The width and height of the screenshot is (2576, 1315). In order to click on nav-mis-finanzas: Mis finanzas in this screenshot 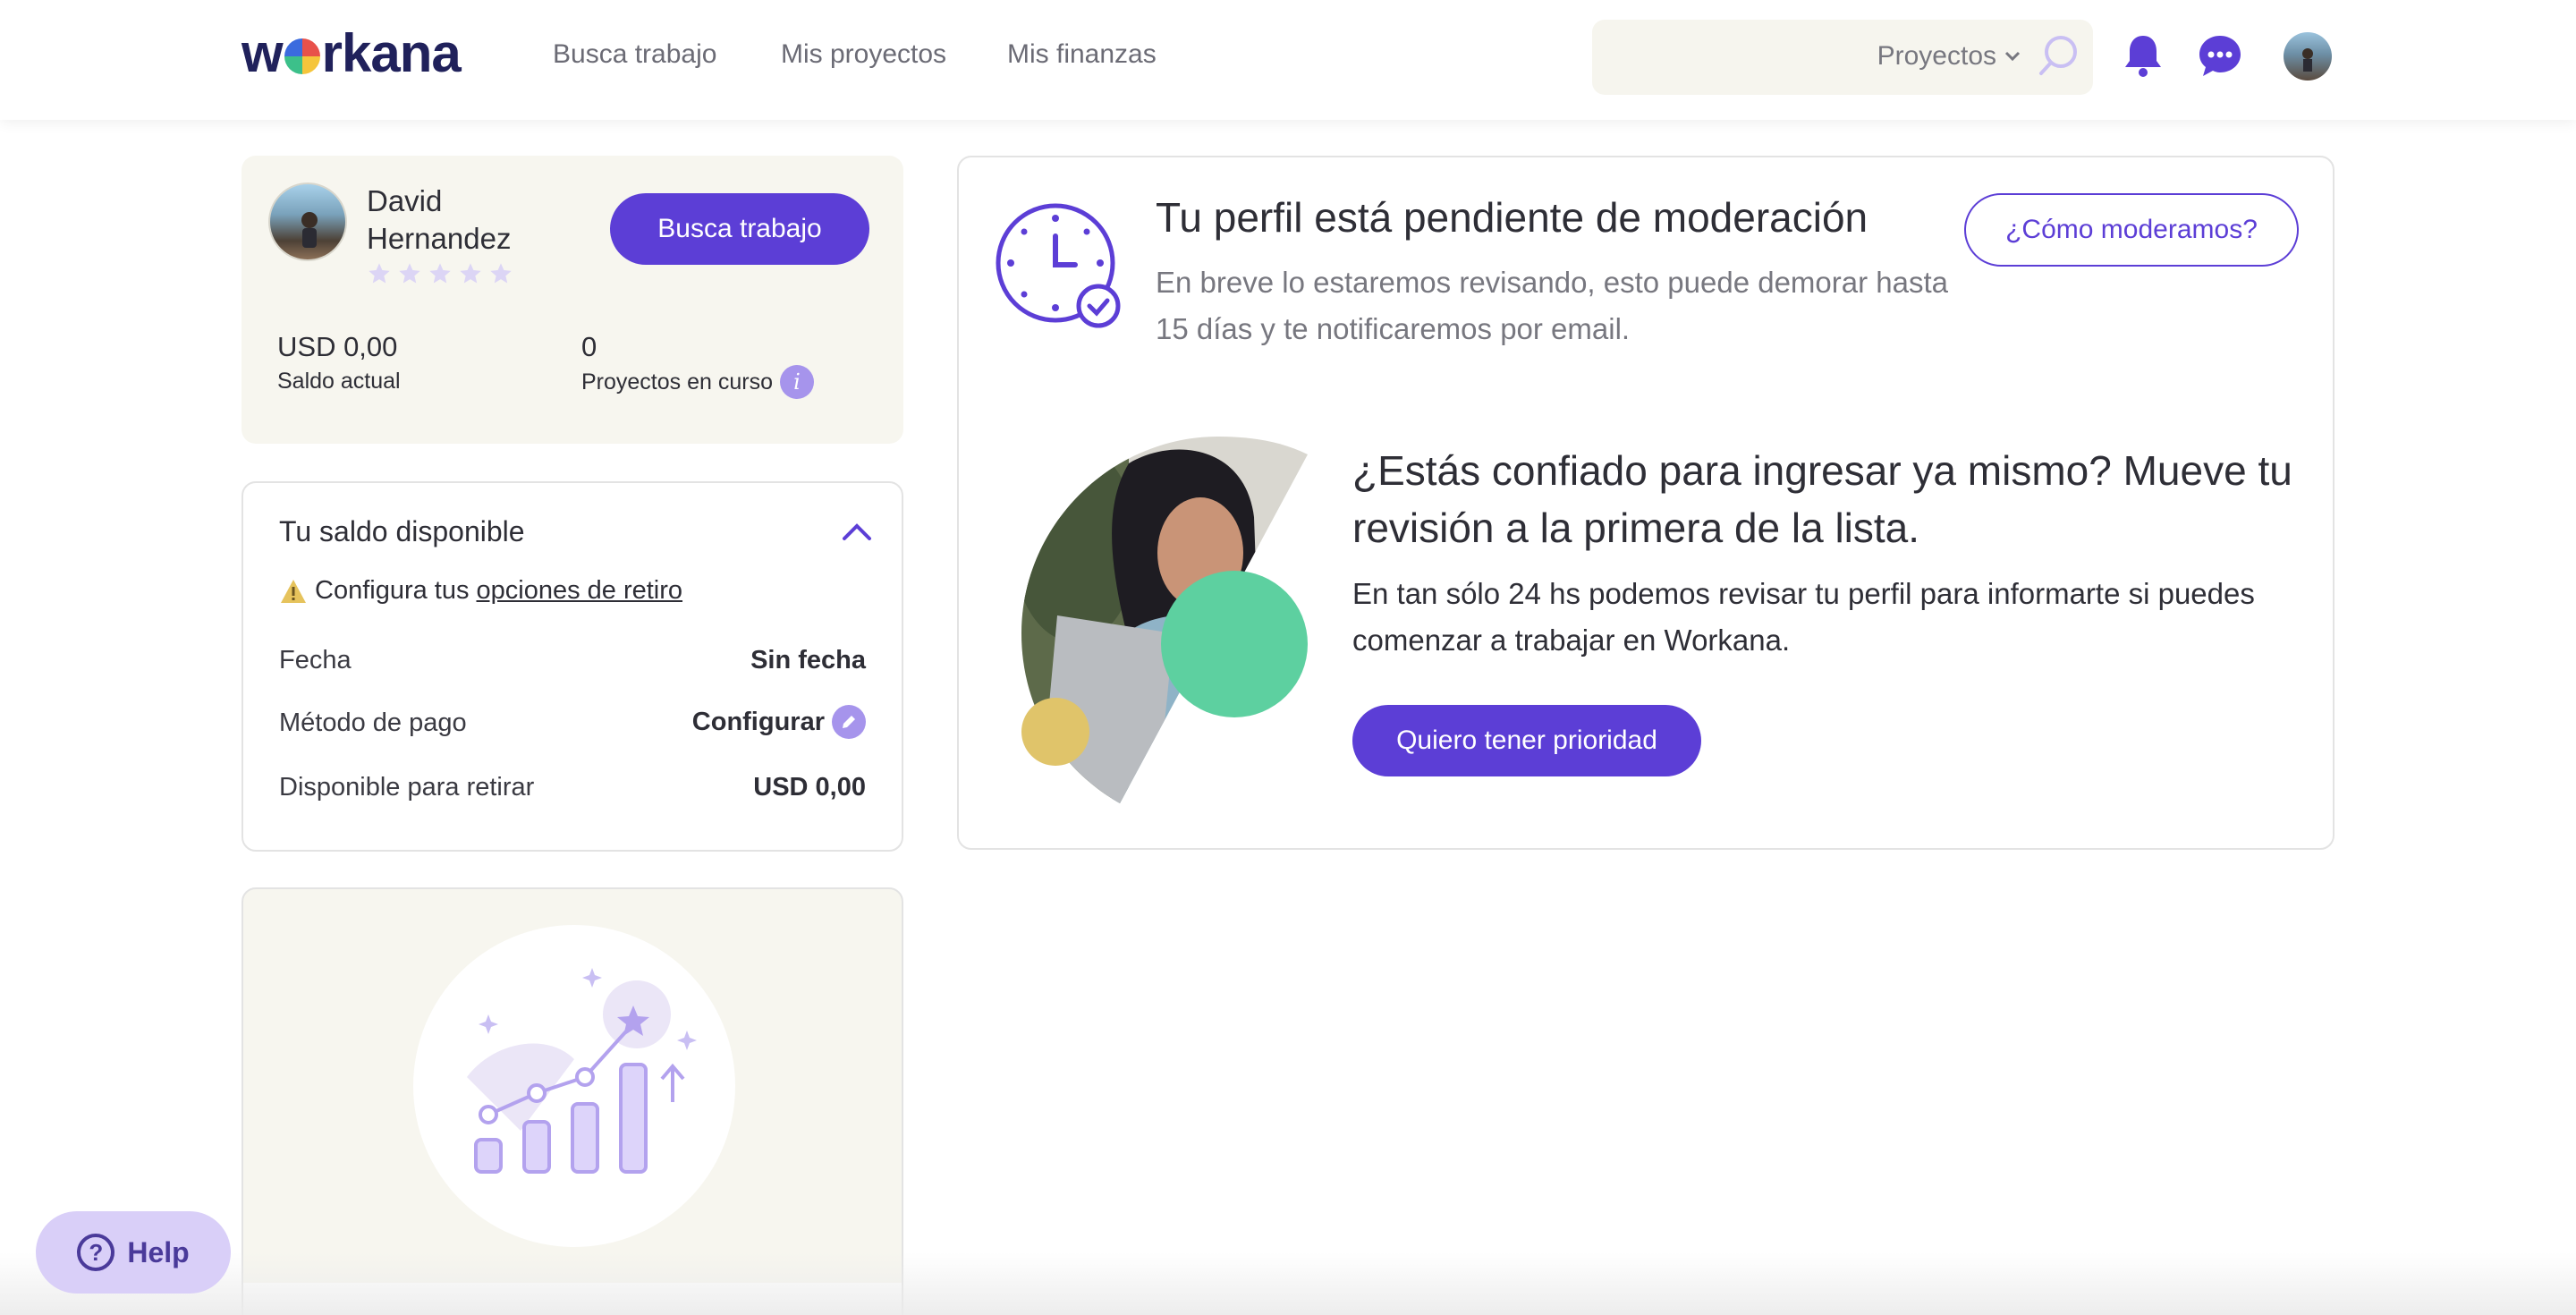, I will do `click(1082, 54)`.